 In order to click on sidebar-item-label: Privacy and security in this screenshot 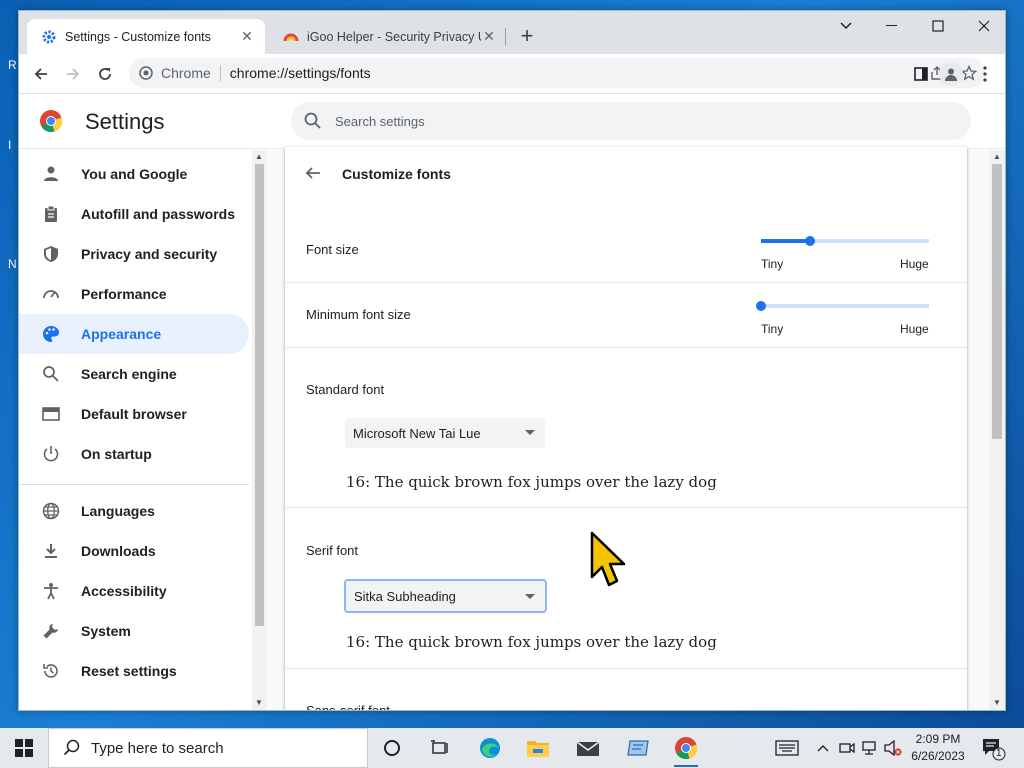, I will do `click(149, 254)`.